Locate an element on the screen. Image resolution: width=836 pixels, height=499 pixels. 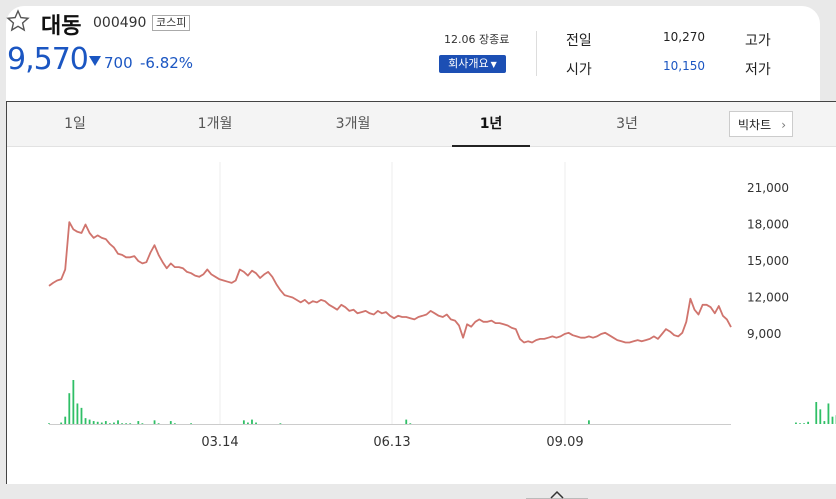
y-tick-label: 15,000 is located at coordinates (768, 261).